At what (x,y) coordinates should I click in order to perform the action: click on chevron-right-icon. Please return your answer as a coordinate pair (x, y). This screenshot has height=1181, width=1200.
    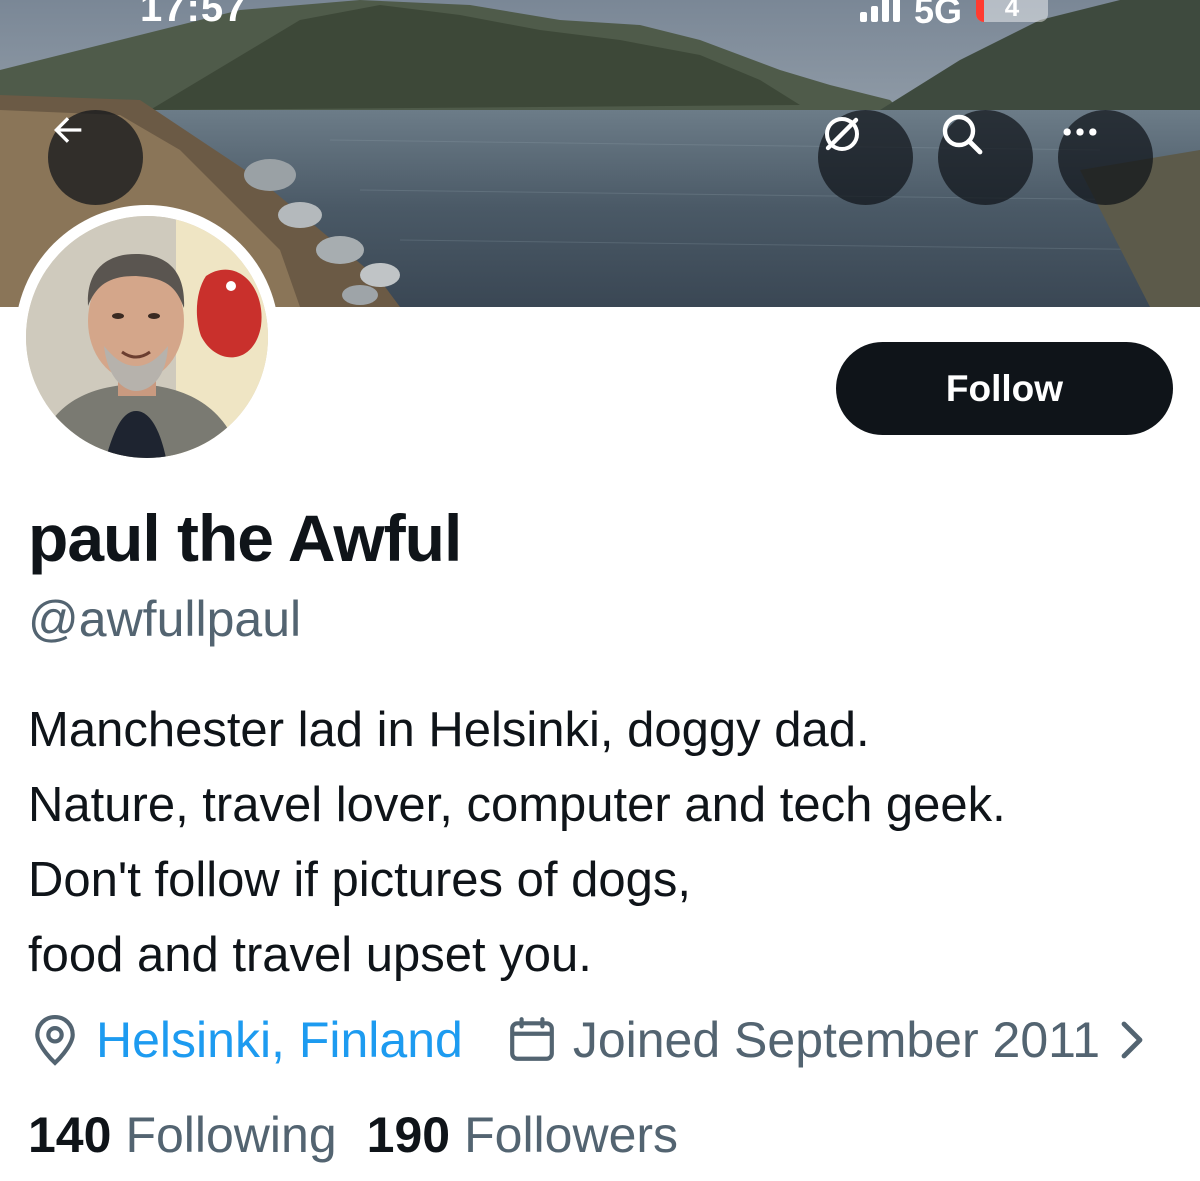
    Looking at the image, I should click on (1132, 1040).